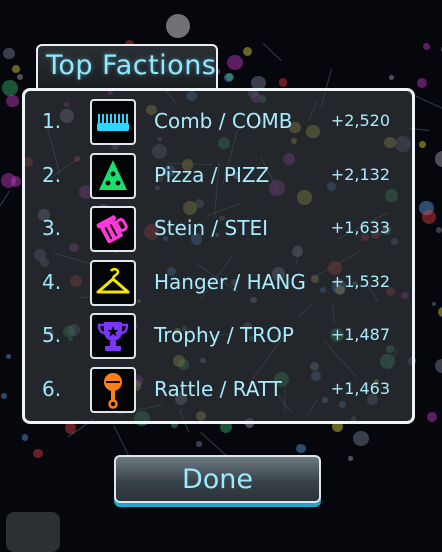  I want to click on rattle-icon, so click(113, 390).